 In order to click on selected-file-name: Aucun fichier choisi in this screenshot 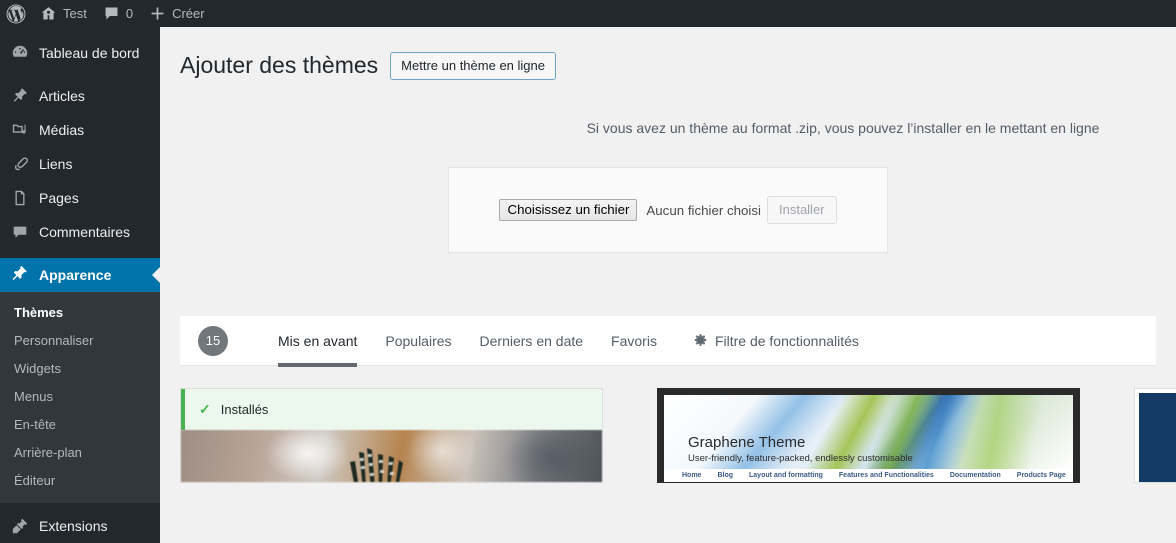, I will do `click(703, 210)`.